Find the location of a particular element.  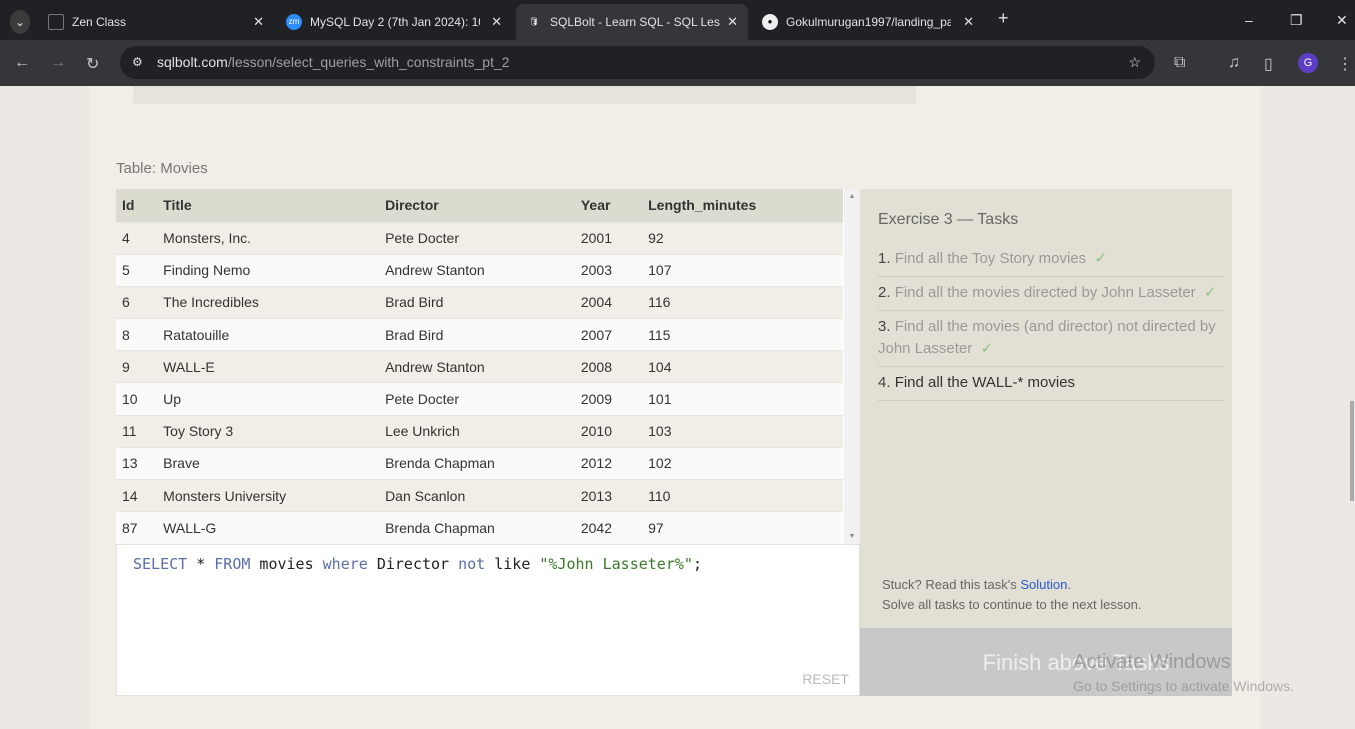

tab-search-button: ⌄ is located at coordinates (20, 22).